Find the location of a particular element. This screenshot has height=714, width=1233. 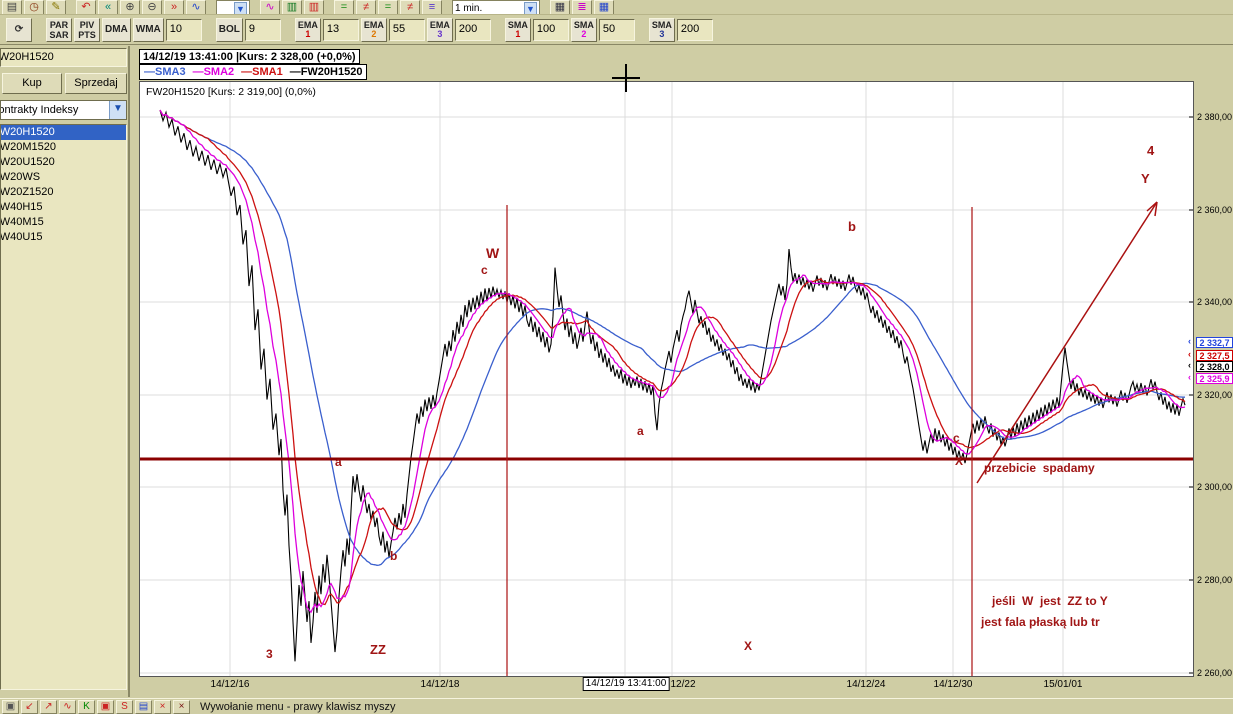

arrow-up-right-icon: ↗ is located at coordinates (48, 706).